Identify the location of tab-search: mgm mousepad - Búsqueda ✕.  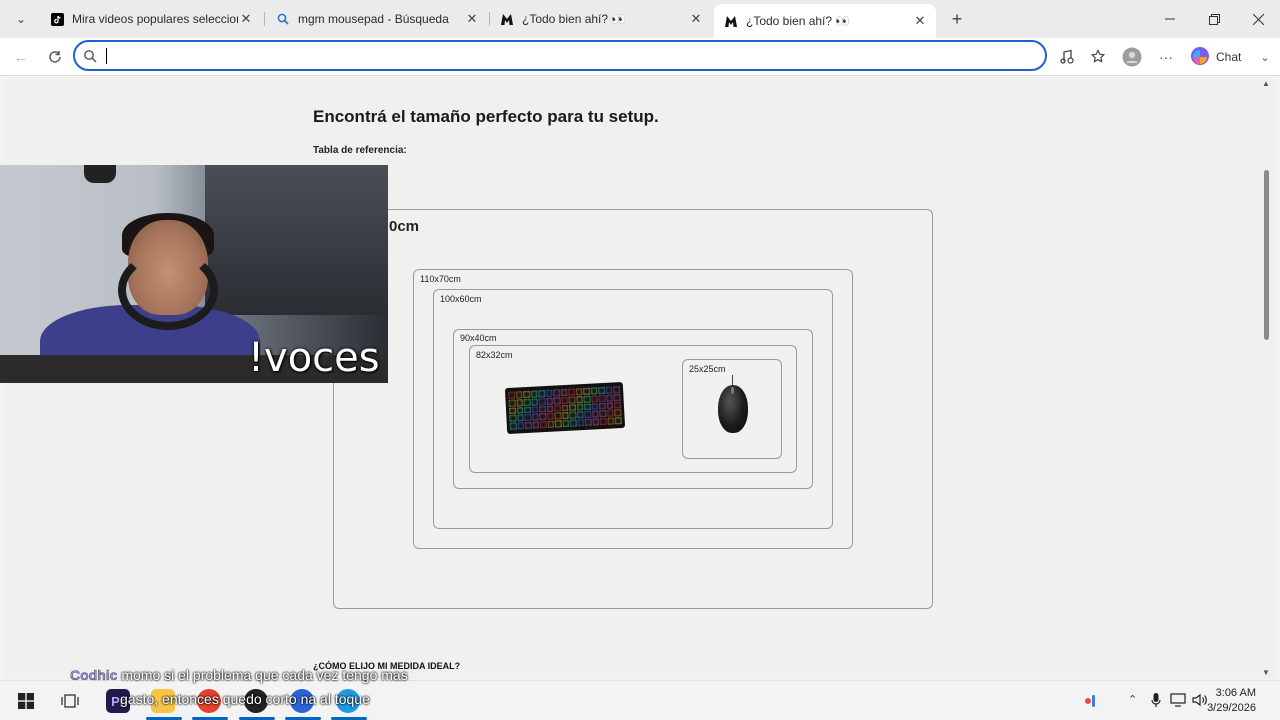
(377, 19).